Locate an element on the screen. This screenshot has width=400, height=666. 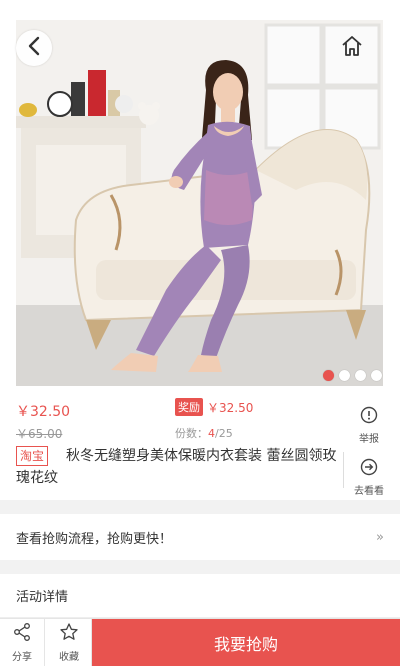
back-icon is located at coordinates (34, 48).